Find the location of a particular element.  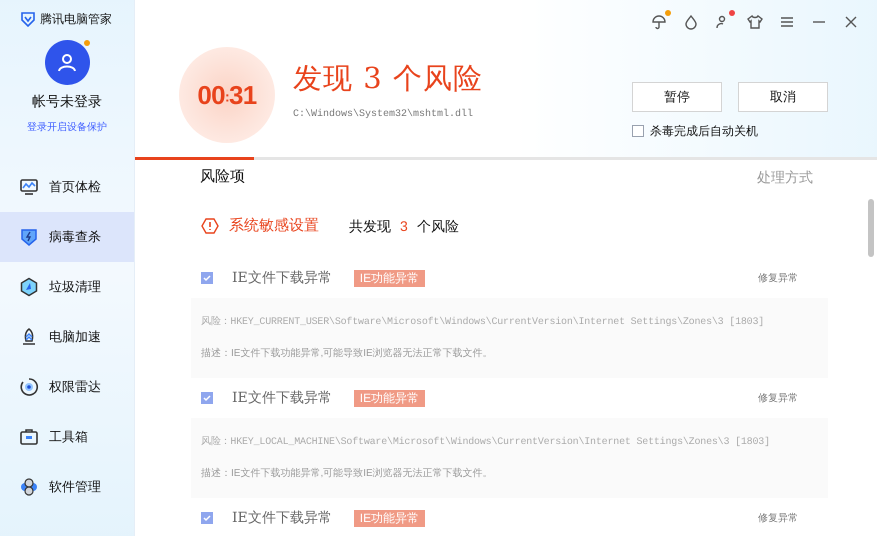

timer-dial: 00:31 is located at coordinates (227, 95).